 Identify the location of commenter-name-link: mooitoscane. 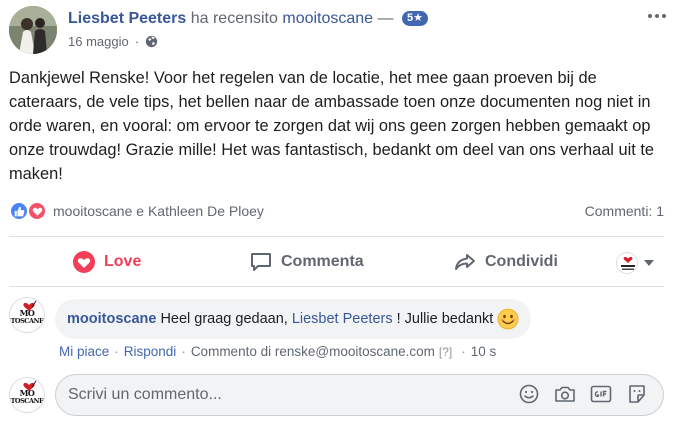
(111, 319).